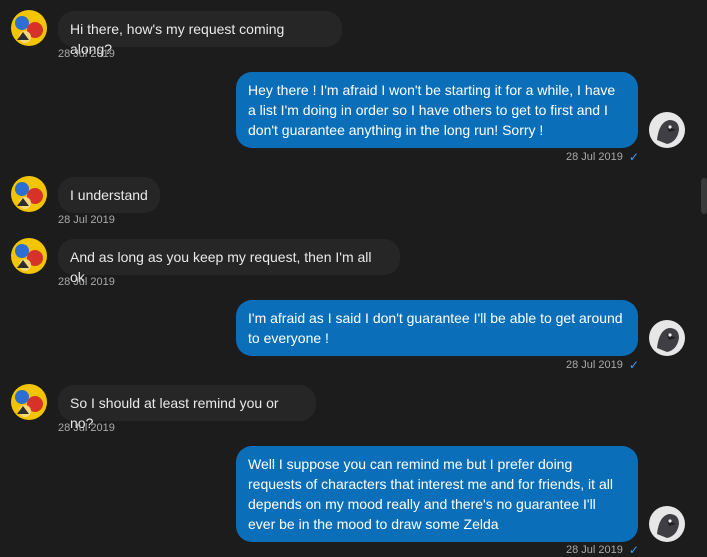  Describe the element at coordinates (704, 275) in the screenshot. I see `scrollbar` at that location.